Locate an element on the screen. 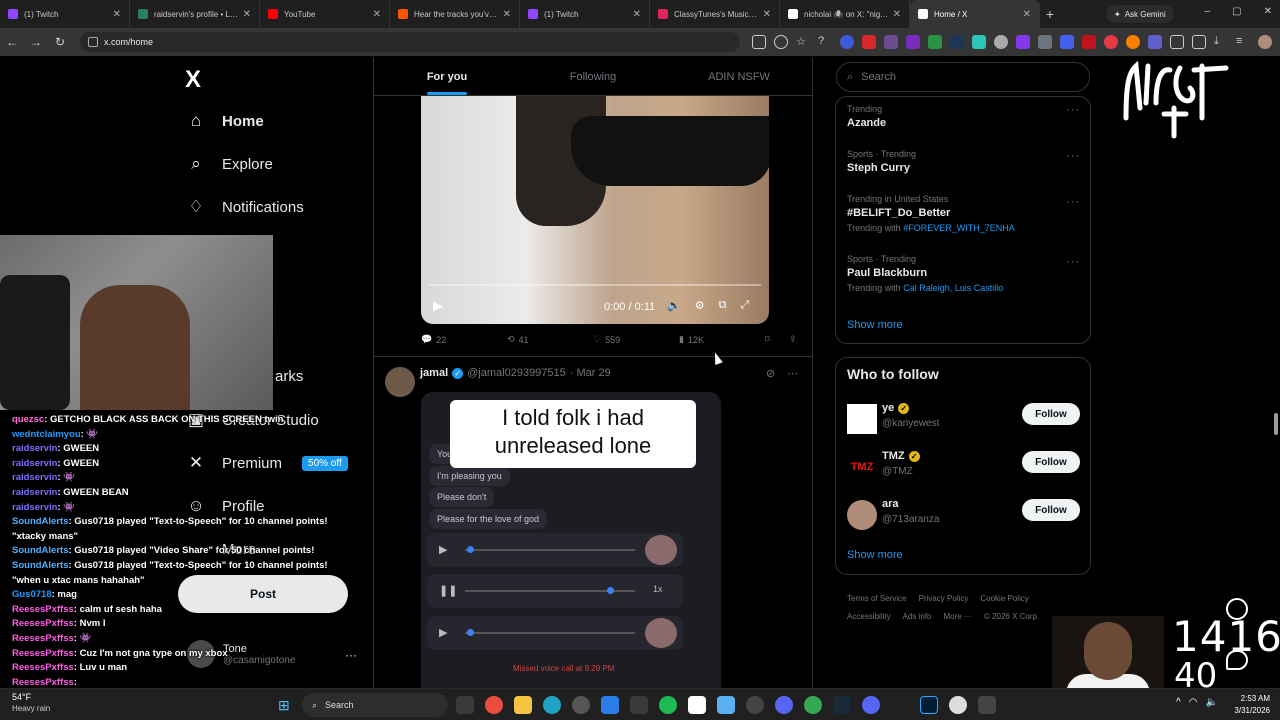 Image resolution: width=1280 pixels, height=720 pixels. share-button: ⇪ is located at coordinates (793, 339).